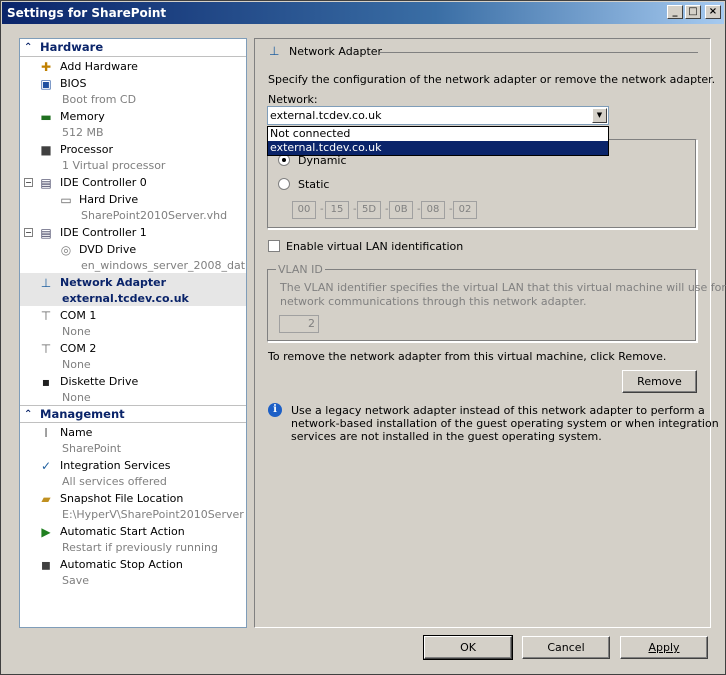  Describe the element at coordinates (401, 210) in the screenshot. I see `mac-octet-4: 0B` at that location.